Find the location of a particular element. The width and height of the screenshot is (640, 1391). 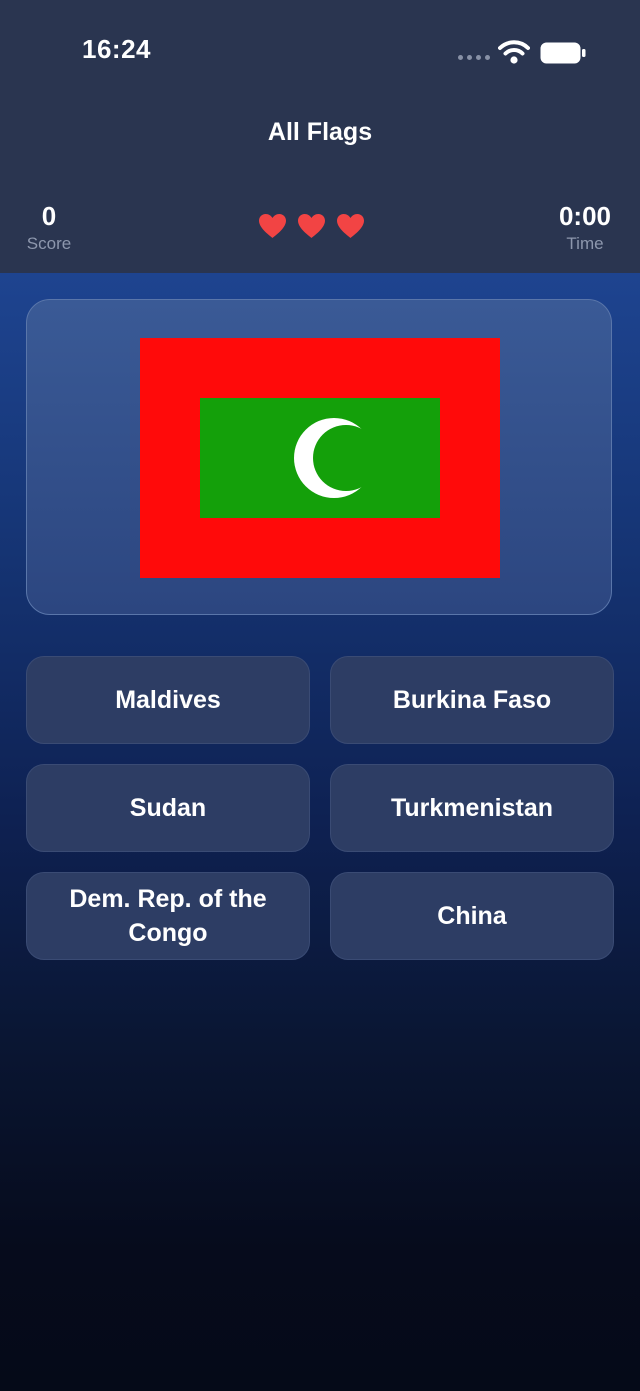

answer-option-sudan: Sudan is located at coordinates (168, 808).